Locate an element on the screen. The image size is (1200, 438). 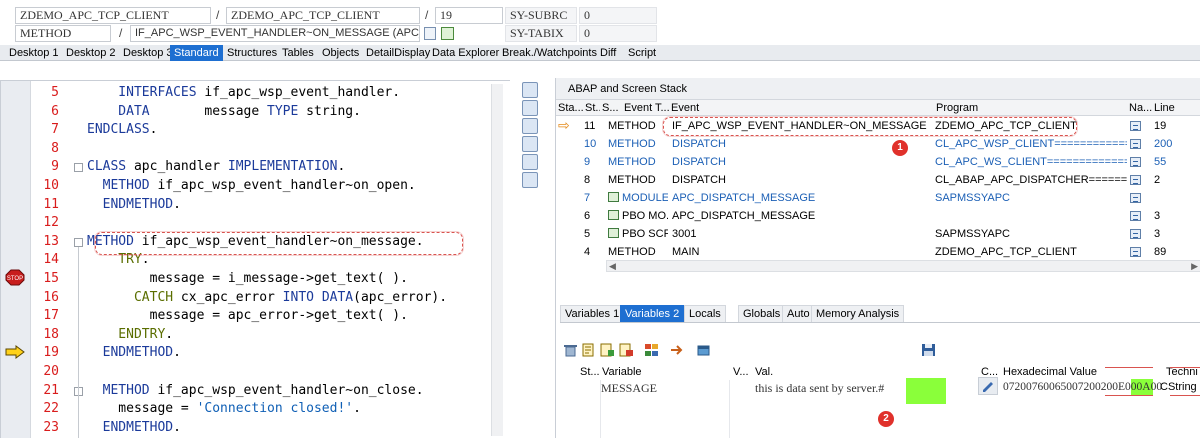
code-line: ENDTRY. is located at coordinates (130, 335).